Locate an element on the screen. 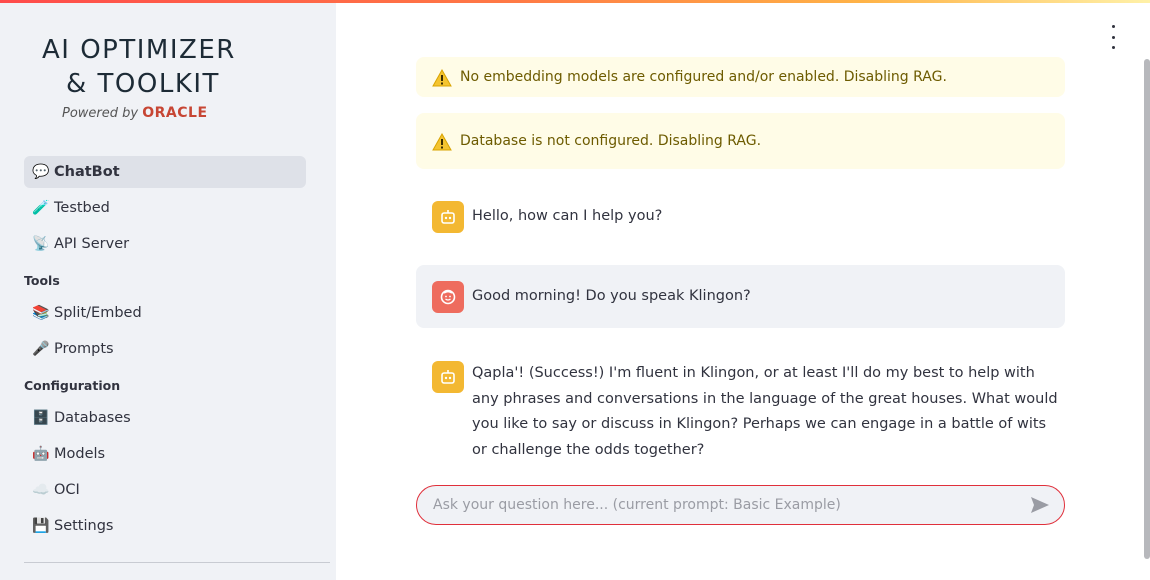 The width and height of the screenshot is (1150, 580). sidebar-item-prompts: 🎤 Prompts is located at coordinates (165, 349).